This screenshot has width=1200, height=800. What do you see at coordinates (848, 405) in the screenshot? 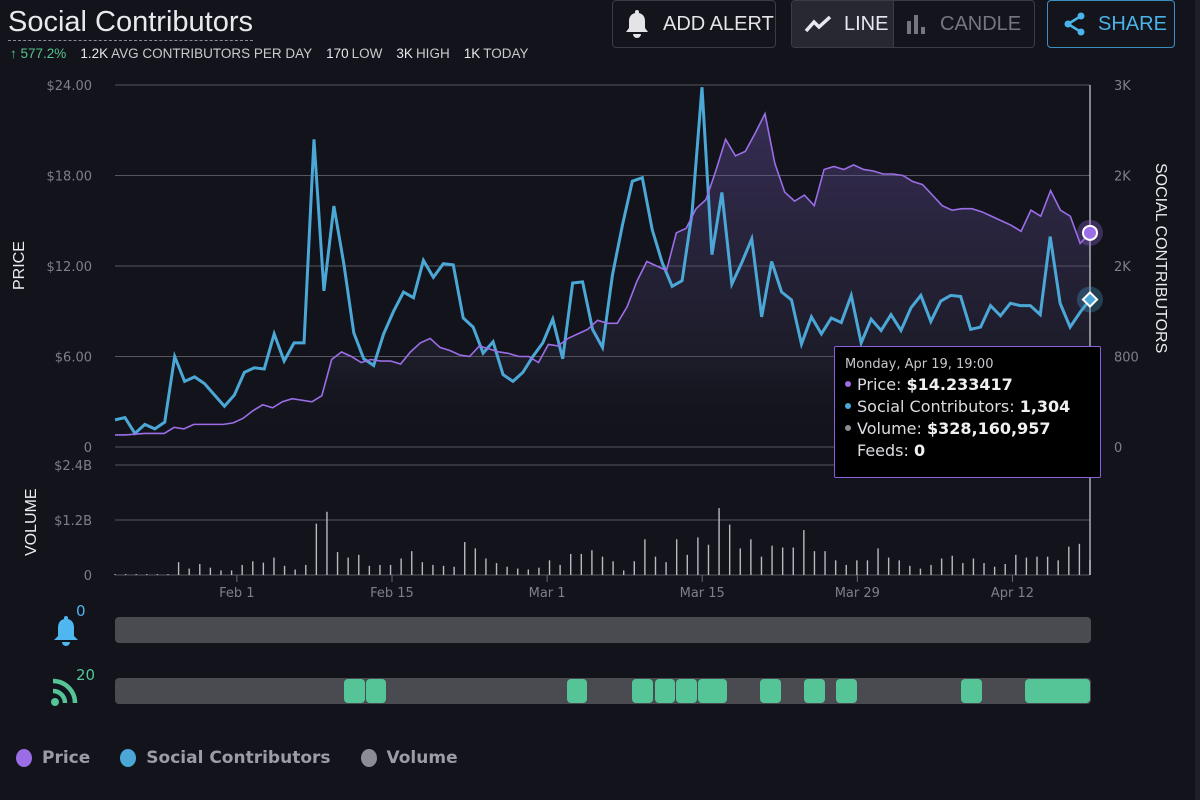
I see `social-dot-icon` at bounding box center [848, 405].